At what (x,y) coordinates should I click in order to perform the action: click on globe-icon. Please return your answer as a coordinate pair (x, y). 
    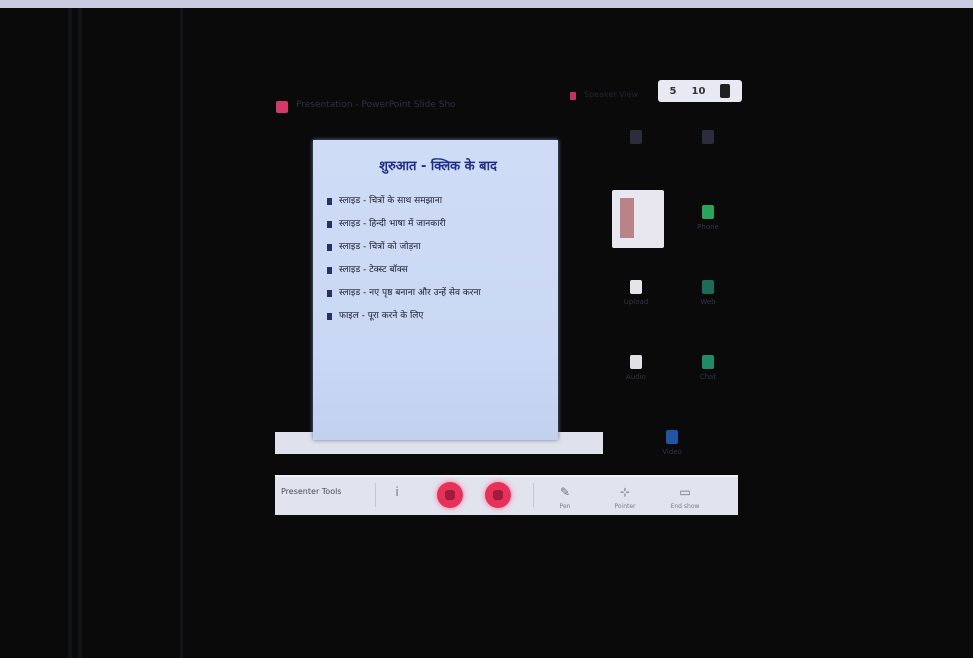
    Looking at the image, I should click on (708, 287).